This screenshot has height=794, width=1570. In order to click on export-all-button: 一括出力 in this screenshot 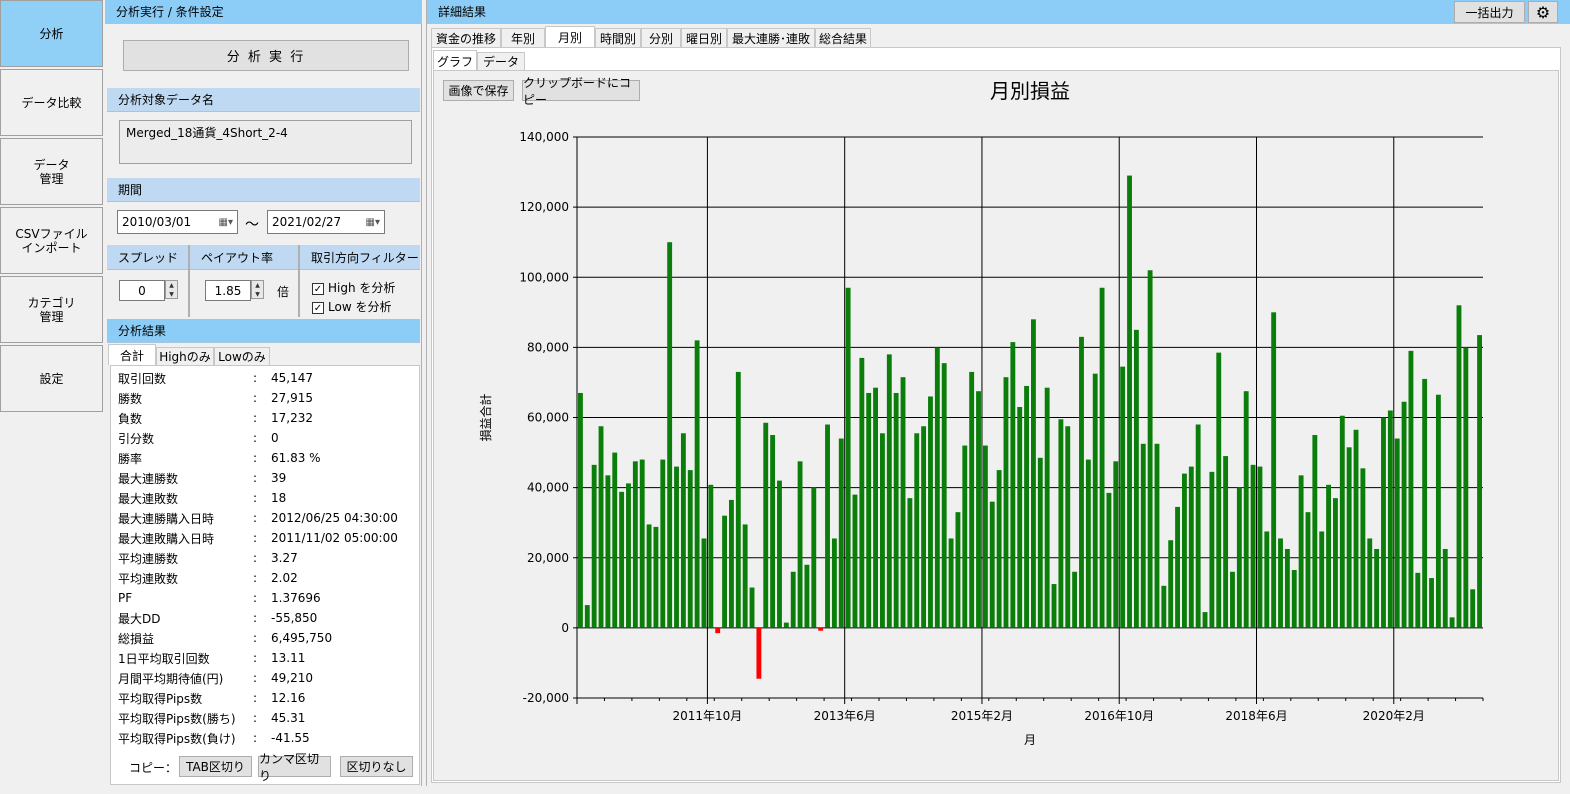, I will do `click(1489, 12)`.